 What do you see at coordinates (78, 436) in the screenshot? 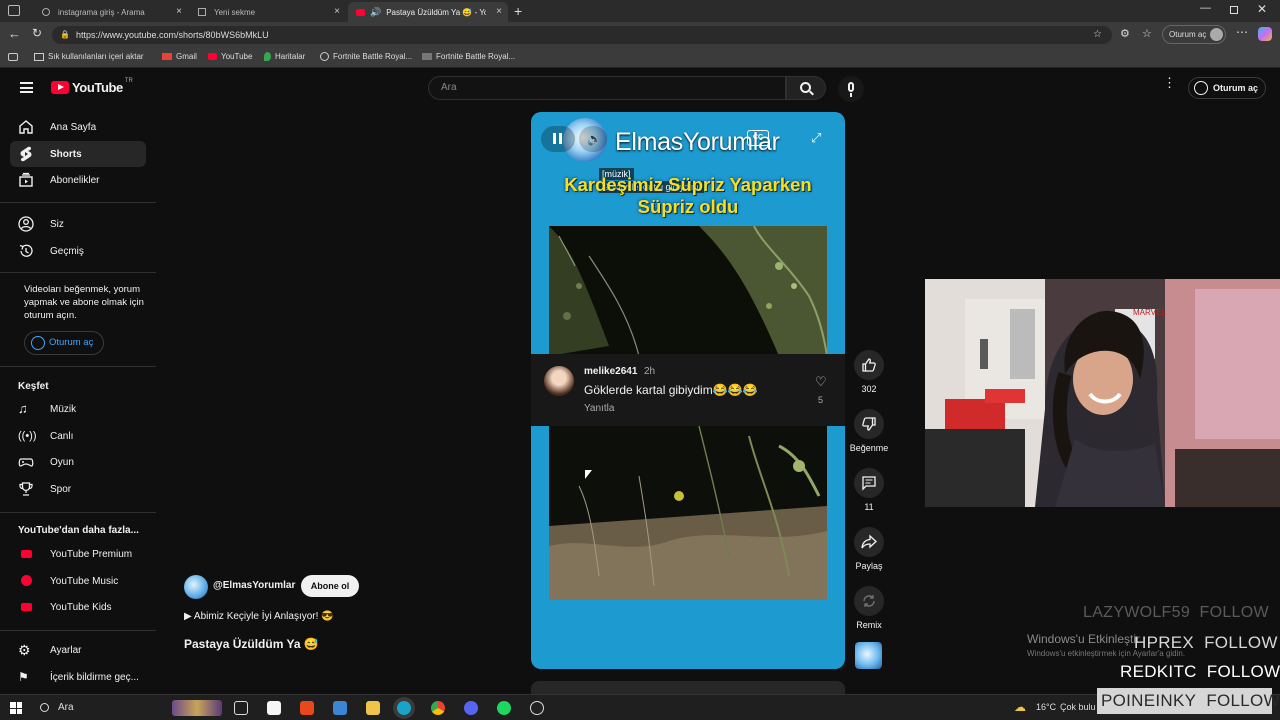
I see `sidebar-item-live: ((•)) Canlı` at bounding box center [78, 436].